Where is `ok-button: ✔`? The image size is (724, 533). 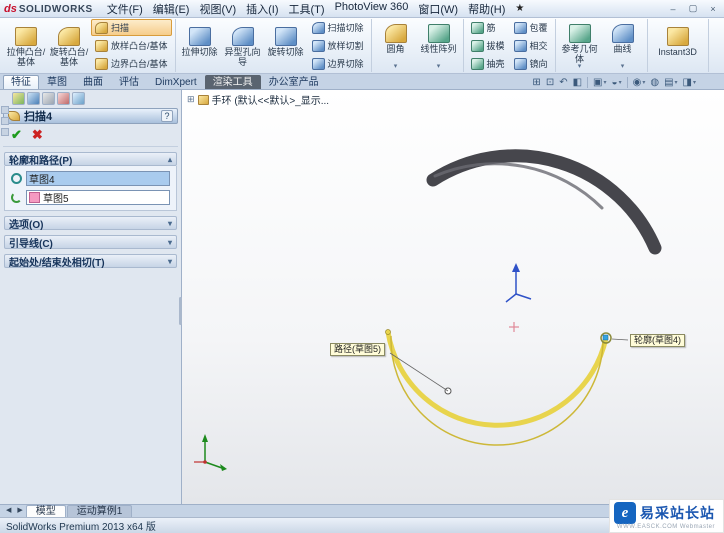 ok-button: ✔ is located at coordinates (16, 135).